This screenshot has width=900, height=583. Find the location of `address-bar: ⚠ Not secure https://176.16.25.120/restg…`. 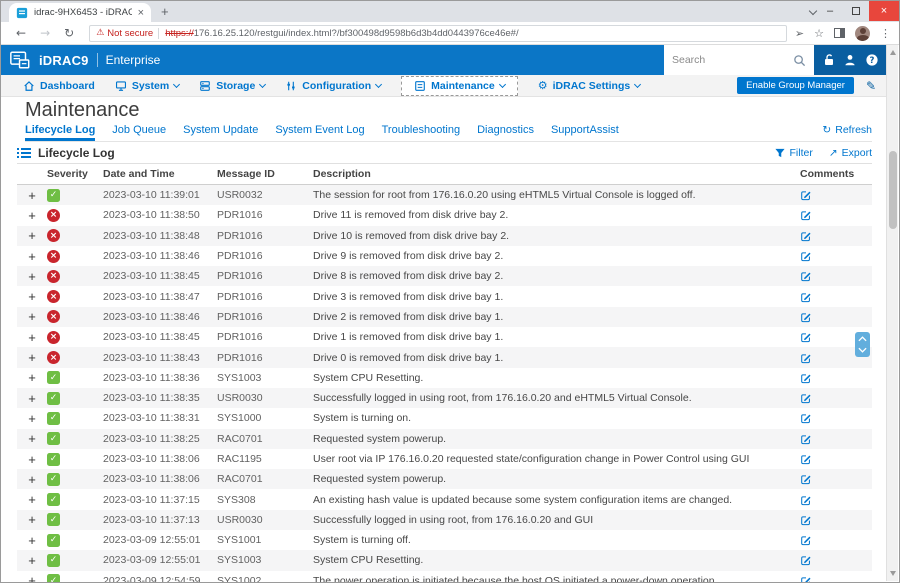

address-bar: ⚠ Not secure https://176.16.25.120/restg… is located at coordinates (438, 33).